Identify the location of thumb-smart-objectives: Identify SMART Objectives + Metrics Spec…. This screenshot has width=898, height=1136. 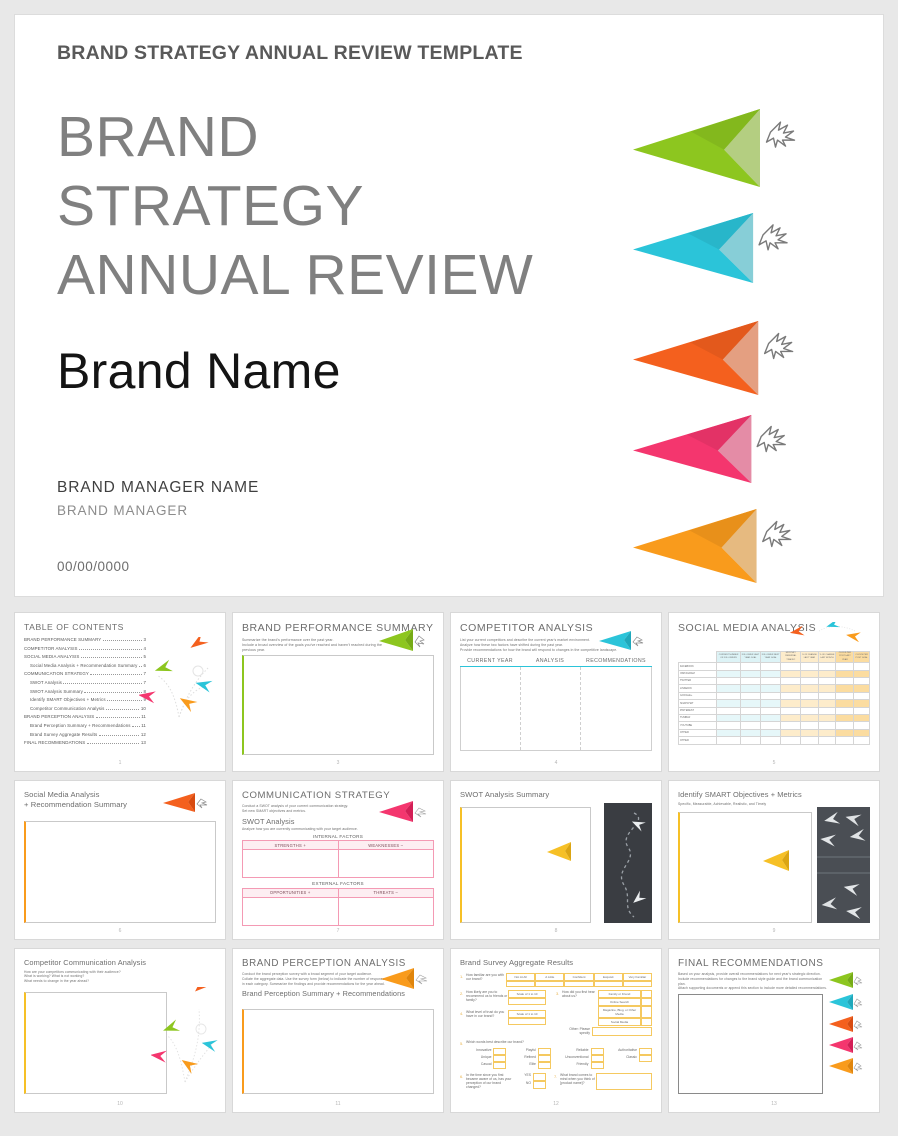
(774, 860).